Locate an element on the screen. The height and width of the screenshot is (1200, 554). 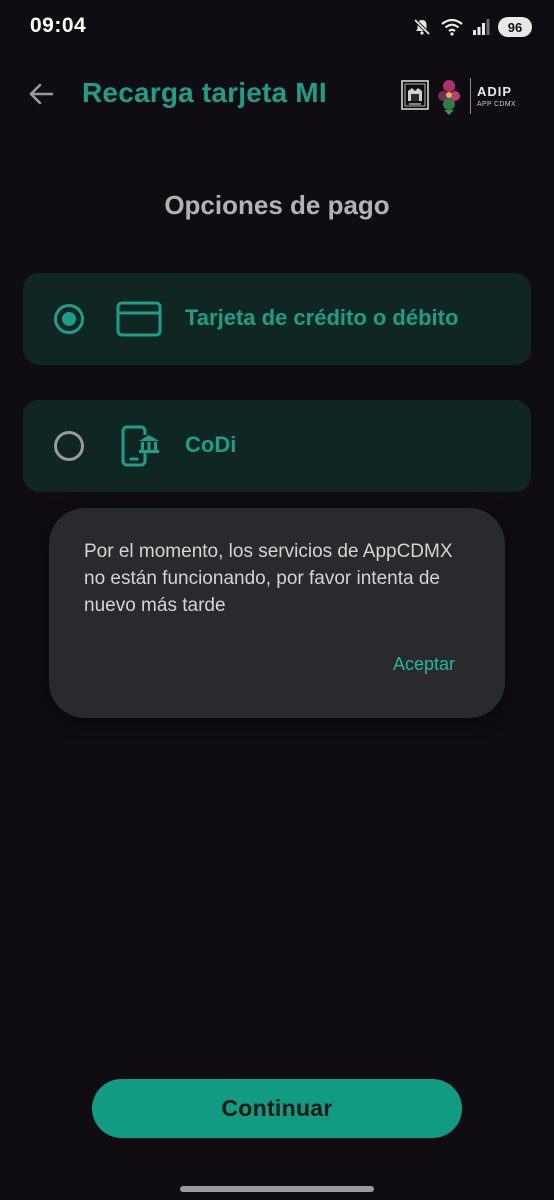
battery-icon: 96 is located at coordinates (515, 27).